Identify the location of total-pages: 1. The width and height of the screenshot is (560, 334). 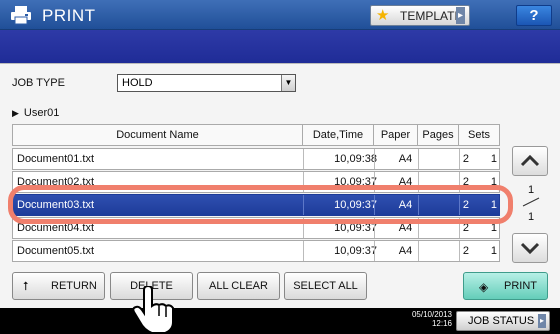
(531, 217).